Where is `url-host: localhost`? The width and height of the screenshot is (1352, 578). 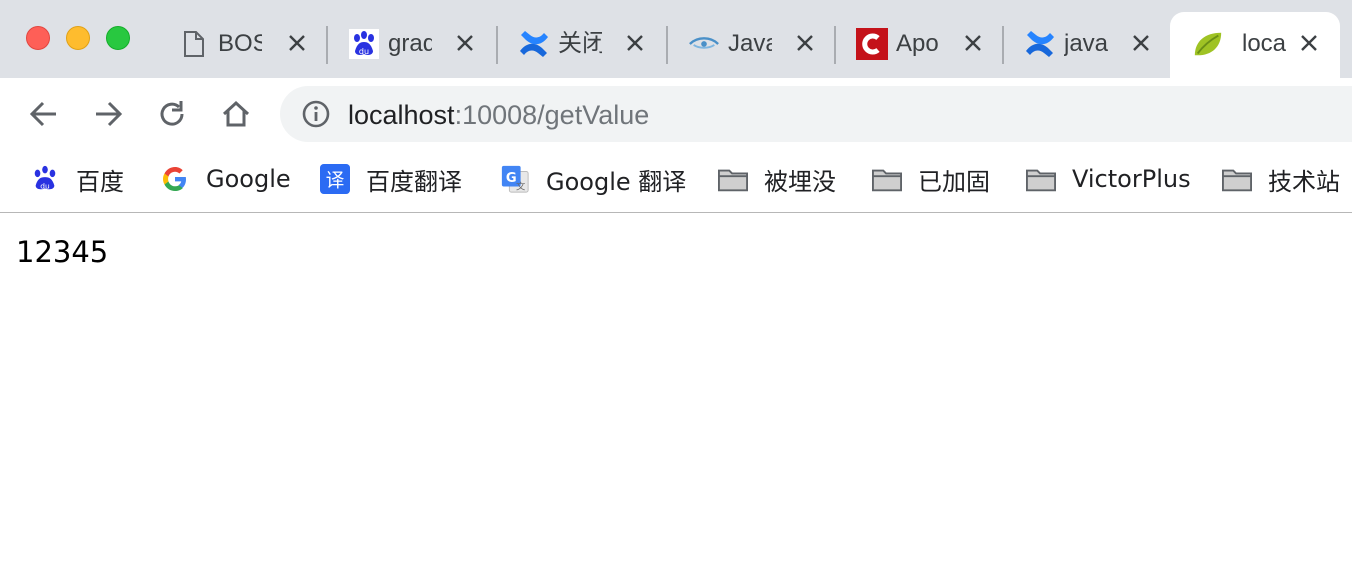 url-host: localhost is located at coordinates (401, 115).